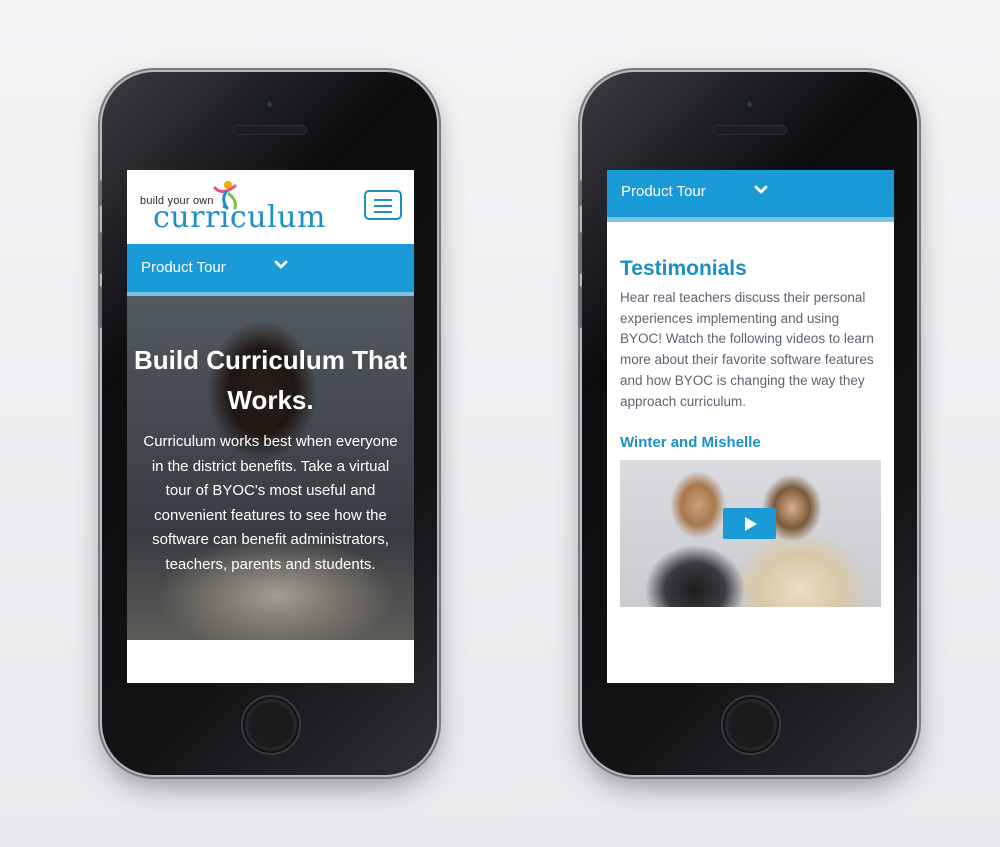  I want to click on hamburger-menu-icon, so click(383, 205).